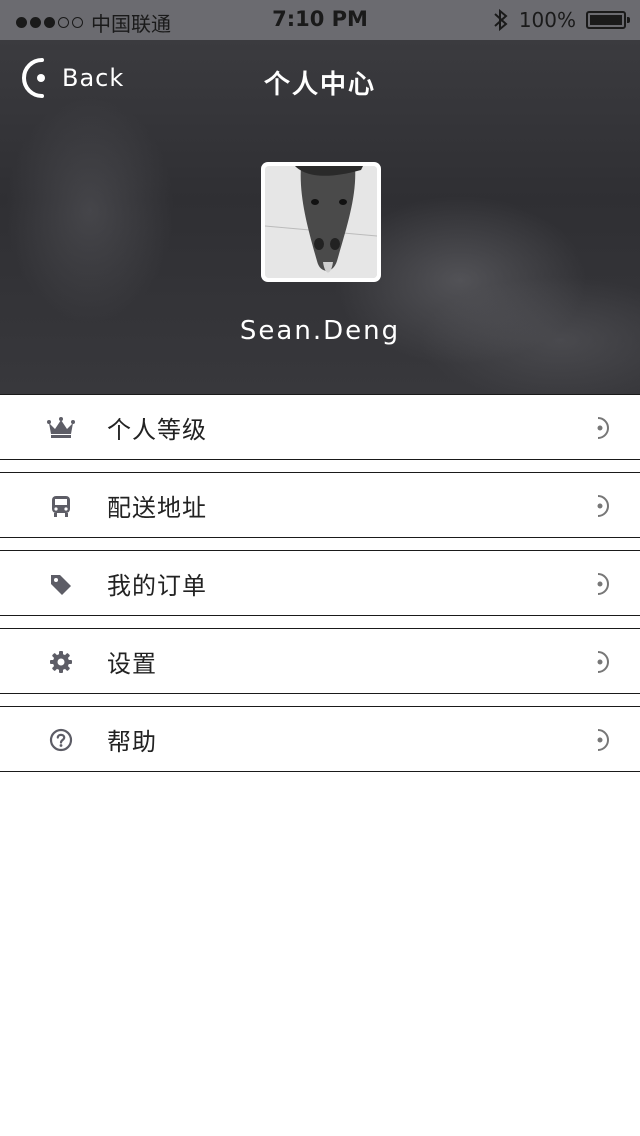 The image size is (640, 1136). What do you see at coordinates (132, 664) in the screenshot?
I see `menu-item-label: 设置` at bounding box center [132, 664].